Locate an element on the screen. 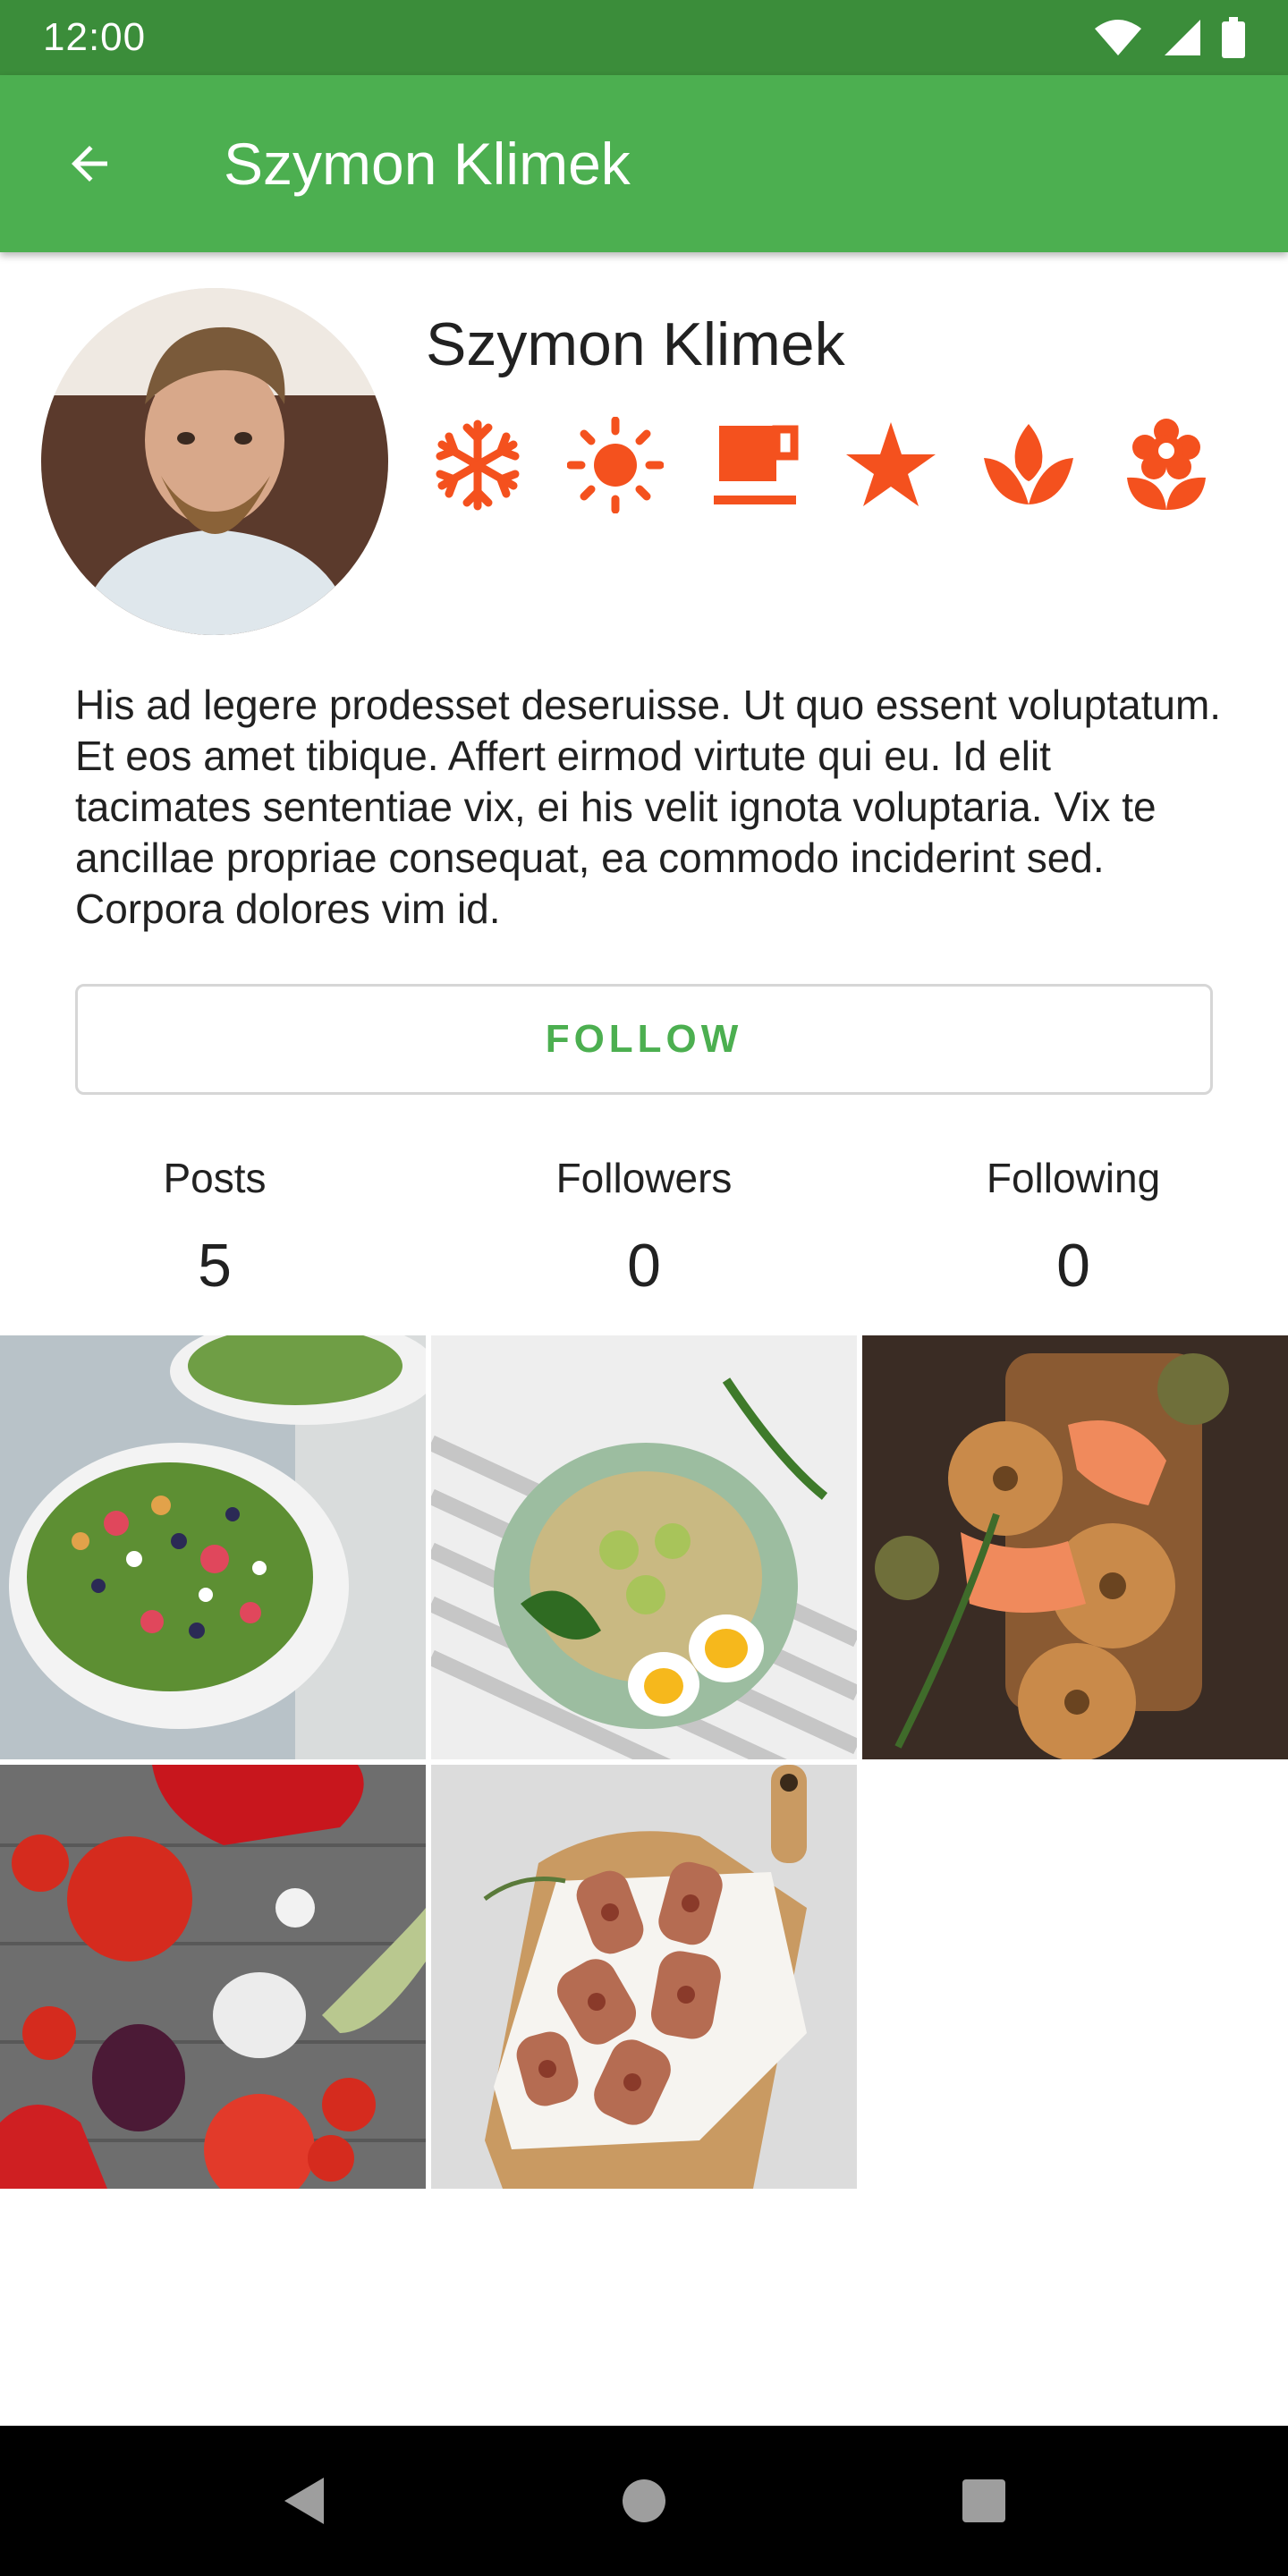  nav-back-button is located at coordinates (304, 2501).